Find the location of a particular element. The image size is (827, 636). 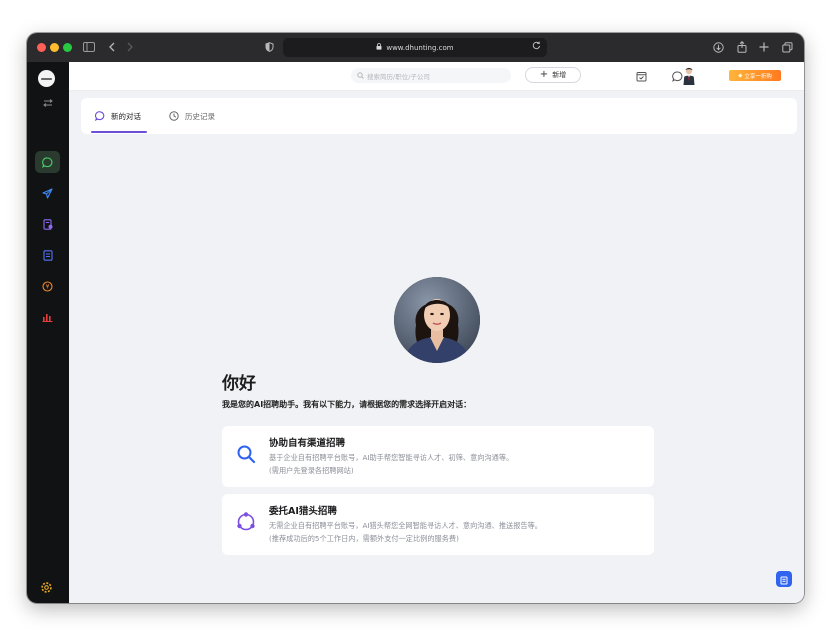

new-tab-icon is located at coordinates (764, 47).